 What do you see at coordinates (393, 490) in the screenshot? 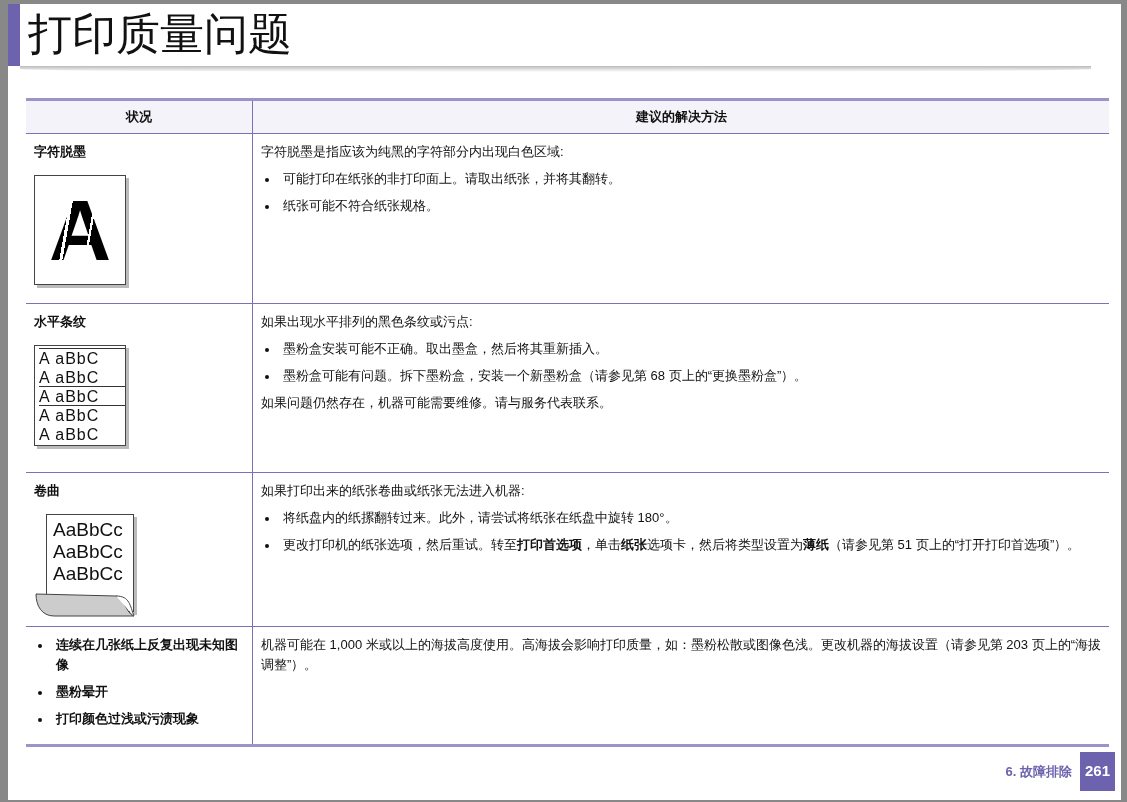
I see `solution-text: 如果打印出来的纸张卷曲或纸张无法进入机器:` at bounding box center [393, 490].